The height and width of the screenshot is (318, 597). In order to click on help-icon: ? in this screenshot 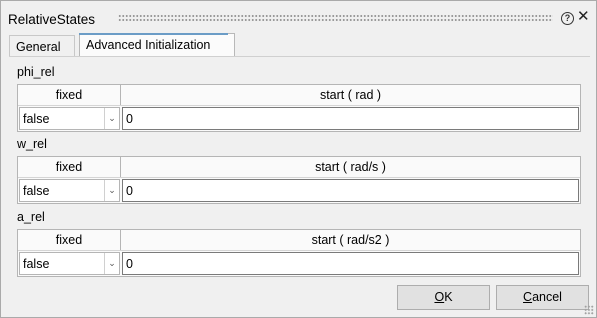, I will do `click(567, 18)`.